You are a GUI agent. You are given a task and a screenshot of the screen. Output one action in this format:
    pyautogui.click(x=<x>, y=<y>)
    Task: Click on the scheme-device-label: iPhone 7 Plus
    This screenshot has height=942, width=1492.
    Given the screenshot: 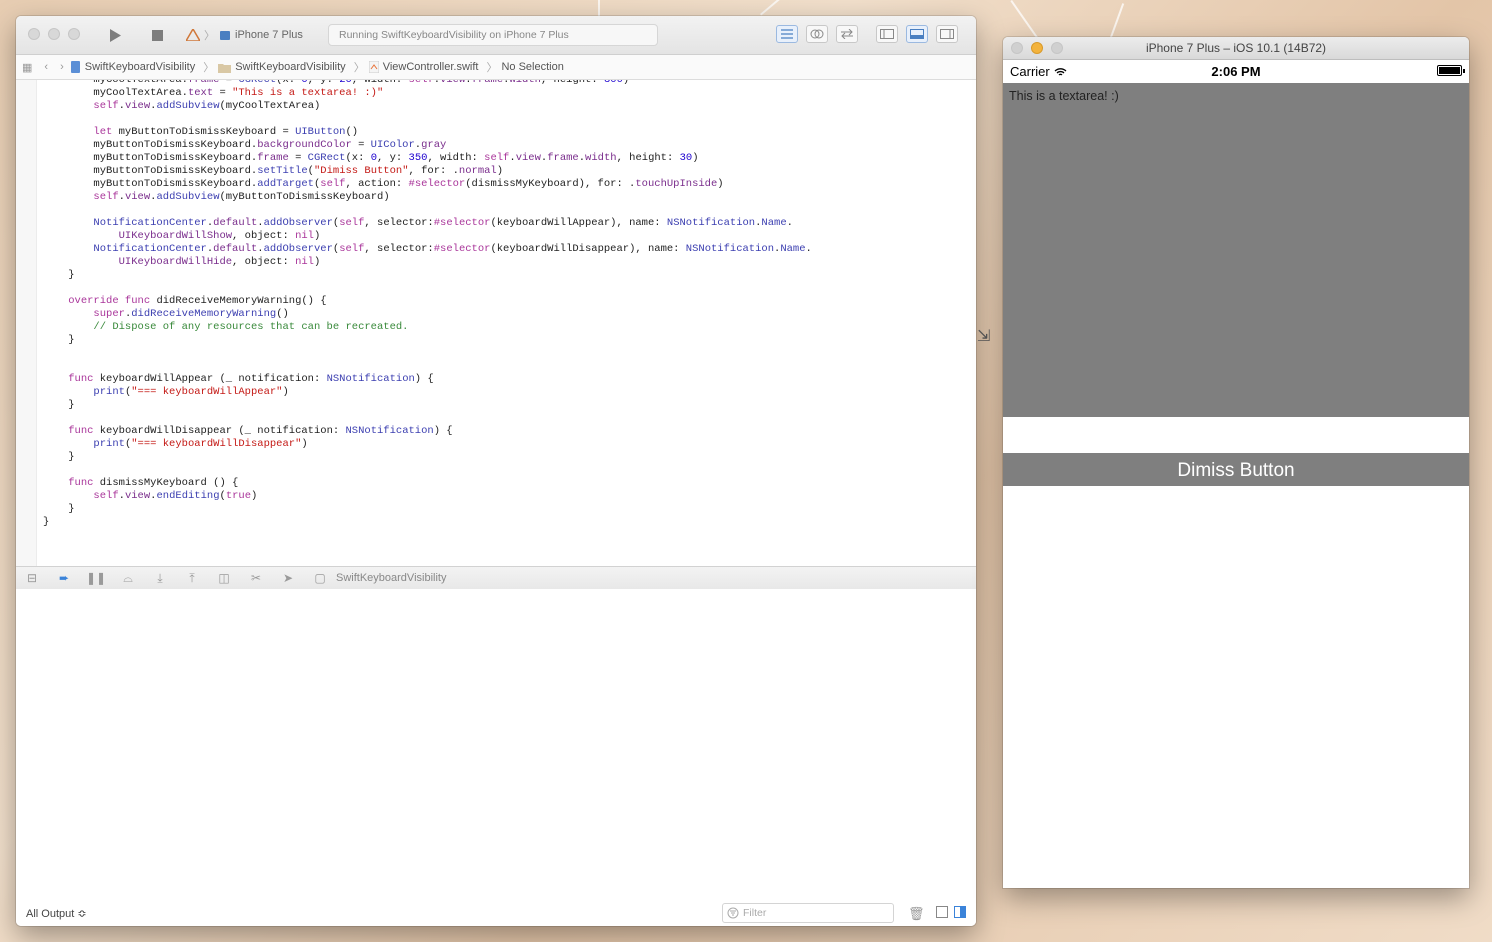 What is the action you would take?
    pyautogui.click(x=269, y=35)
    